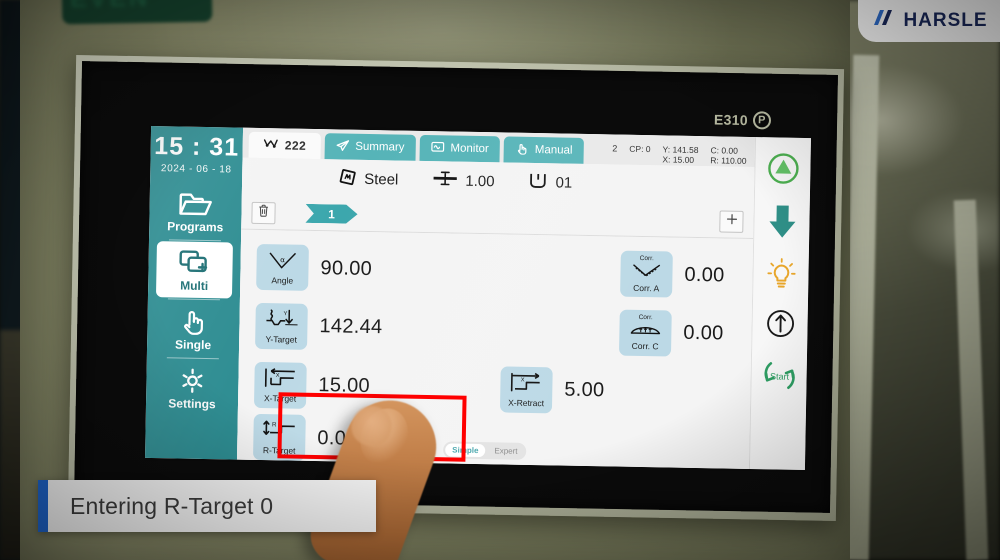  I want to click on corr-a-prefix: Corr., so click(646, 258).